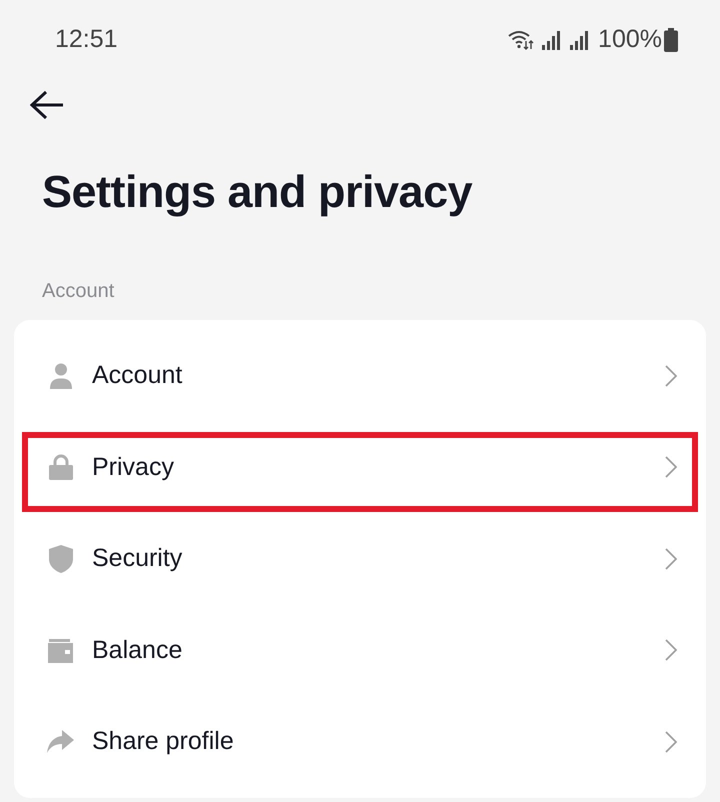 This screenshot has height=802, width=720. I want to click on lock-icon, so click(60, 467).